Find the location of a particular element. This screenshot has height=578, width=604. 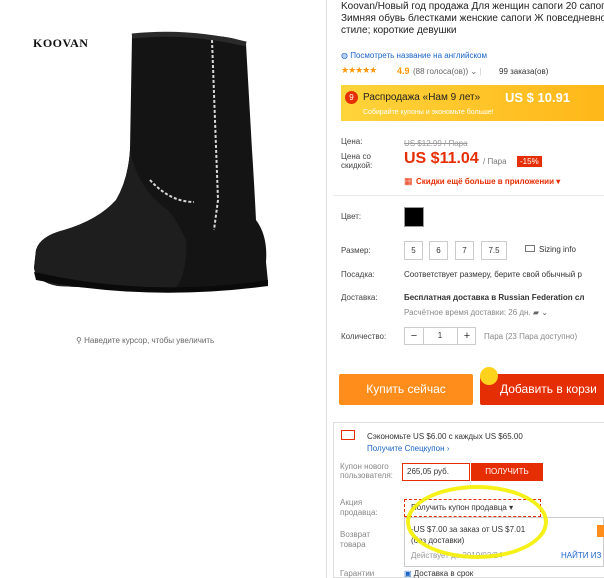

special-coupon-link: Получите Спецкупон › is located at coordinates (408, 448).